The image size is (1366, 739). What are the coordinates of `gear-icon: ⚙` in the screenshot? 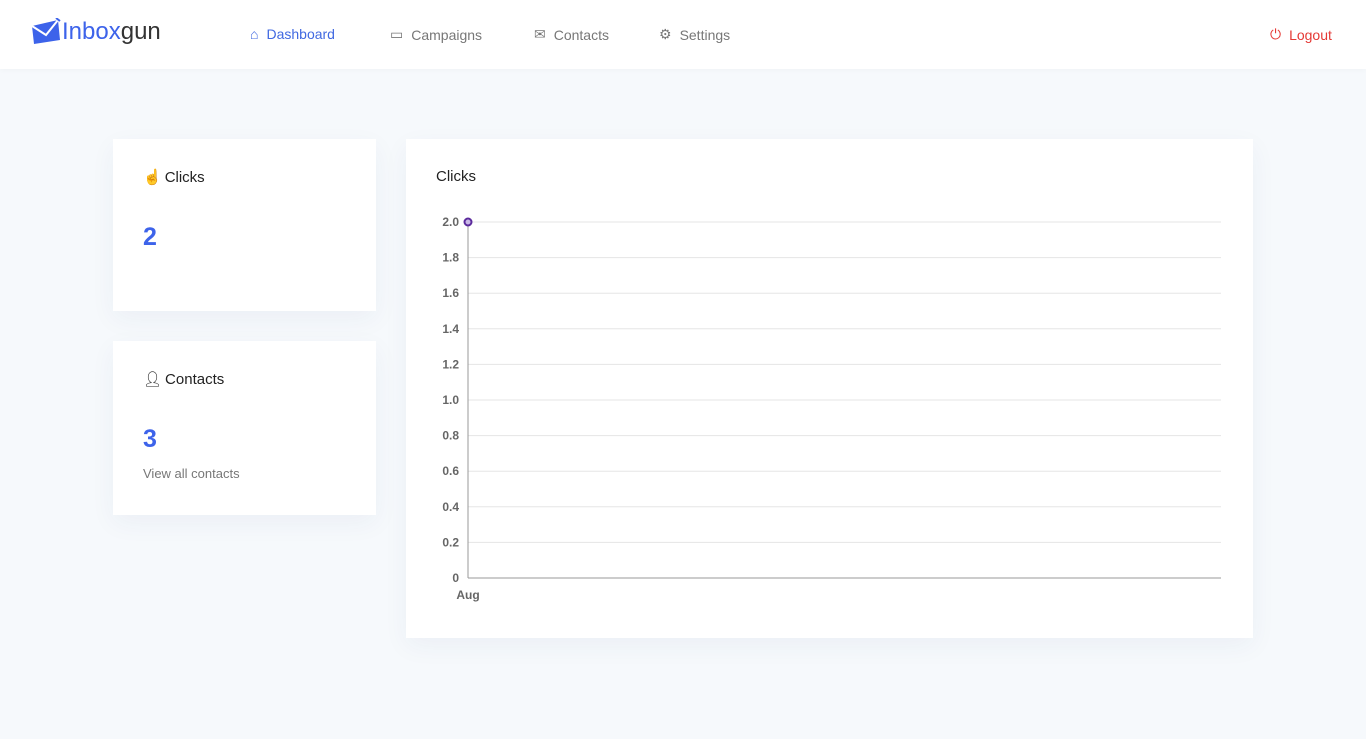 It's located at (665, 34).